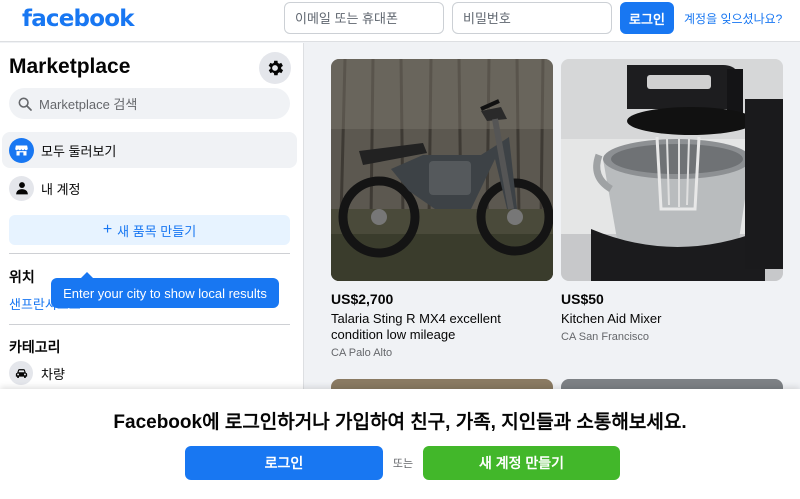 The width and height of the screenshot is (800, 499). Describe the element at coordinates (21, 150) in the screenshot. I see `storefront-icon` at that location.